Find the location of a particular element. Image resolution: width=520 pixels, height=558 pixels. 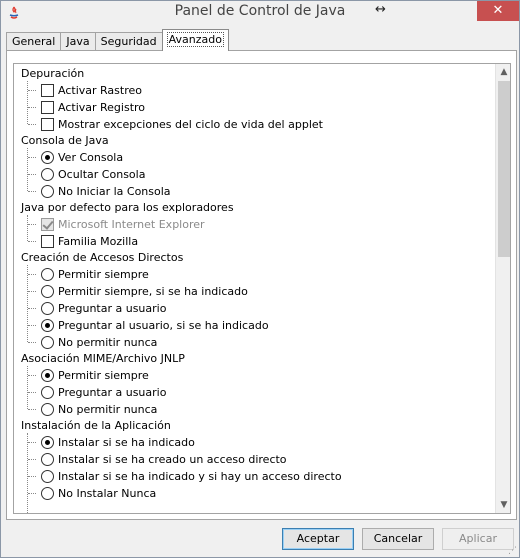

section-instalacion: Instalación de la Aplicación is located at coordinates (96, 425).